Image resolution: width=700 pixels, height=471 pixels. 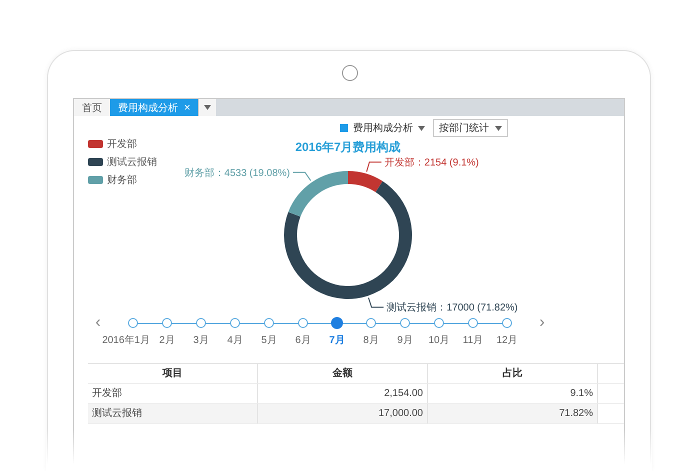 I want to click on month-label: 11月, so click(x=473, y=340).